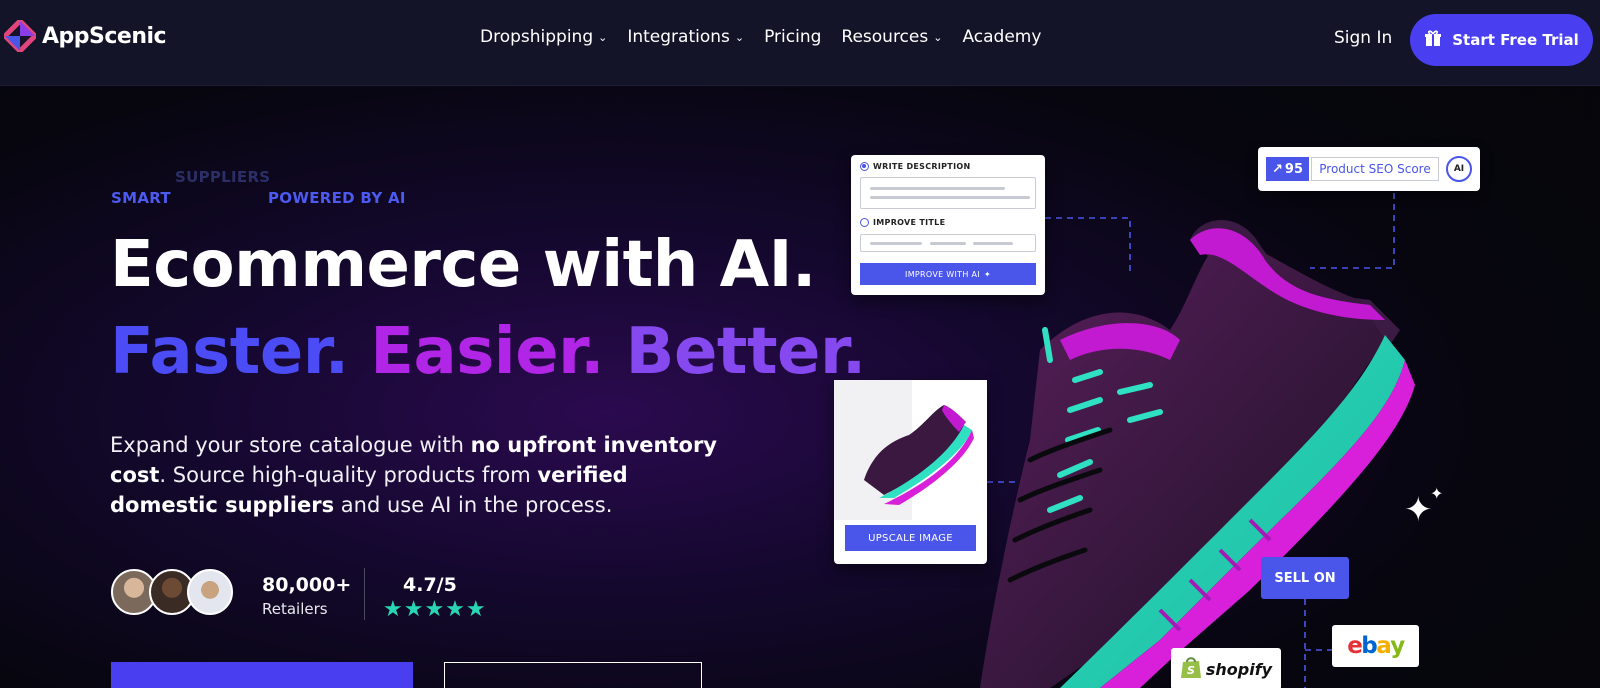 This screenshot has width=1600, height=688. I want to click on title-input, so click(948, 243).